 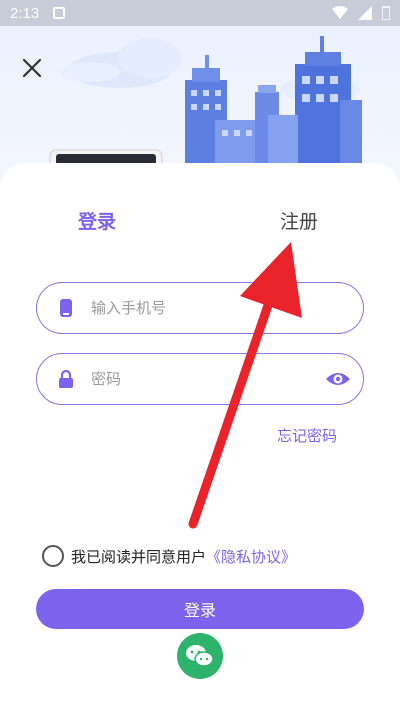 I want to click on password-input, so click(x=201, y=379).